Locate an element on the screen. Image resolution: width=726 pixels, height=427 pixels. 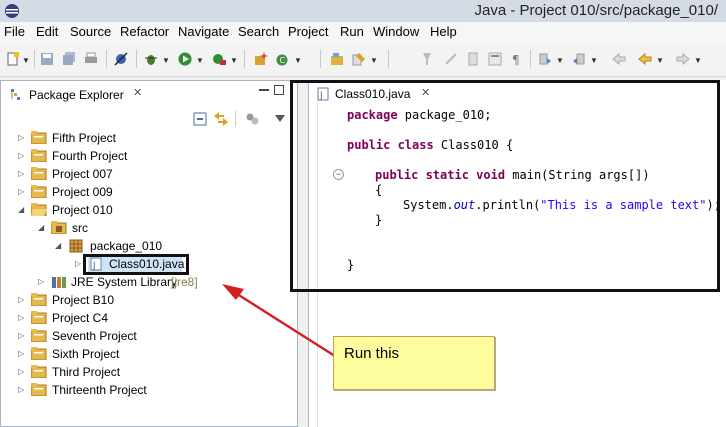
note-text: Run this is located at coordinates (372, 353).